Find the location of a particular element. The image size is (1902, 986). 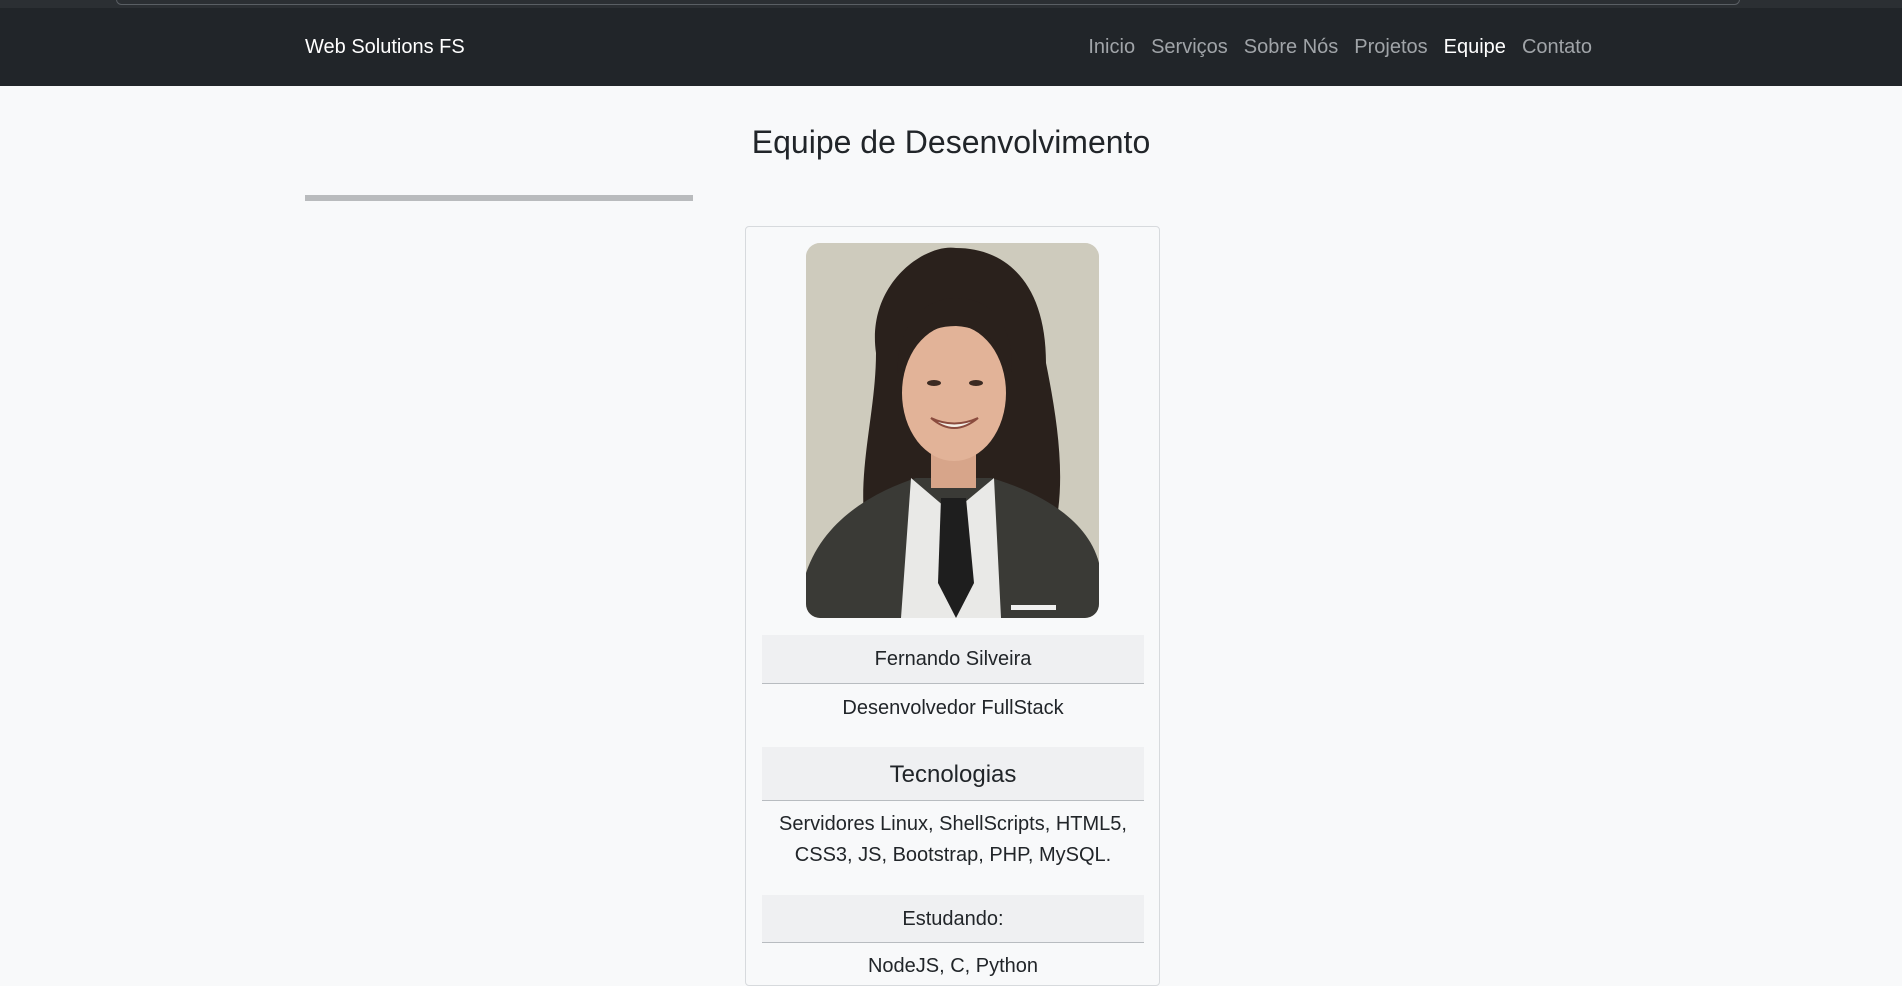

nav-link-projetos: Projetos is located at coordinates (1390, 47).